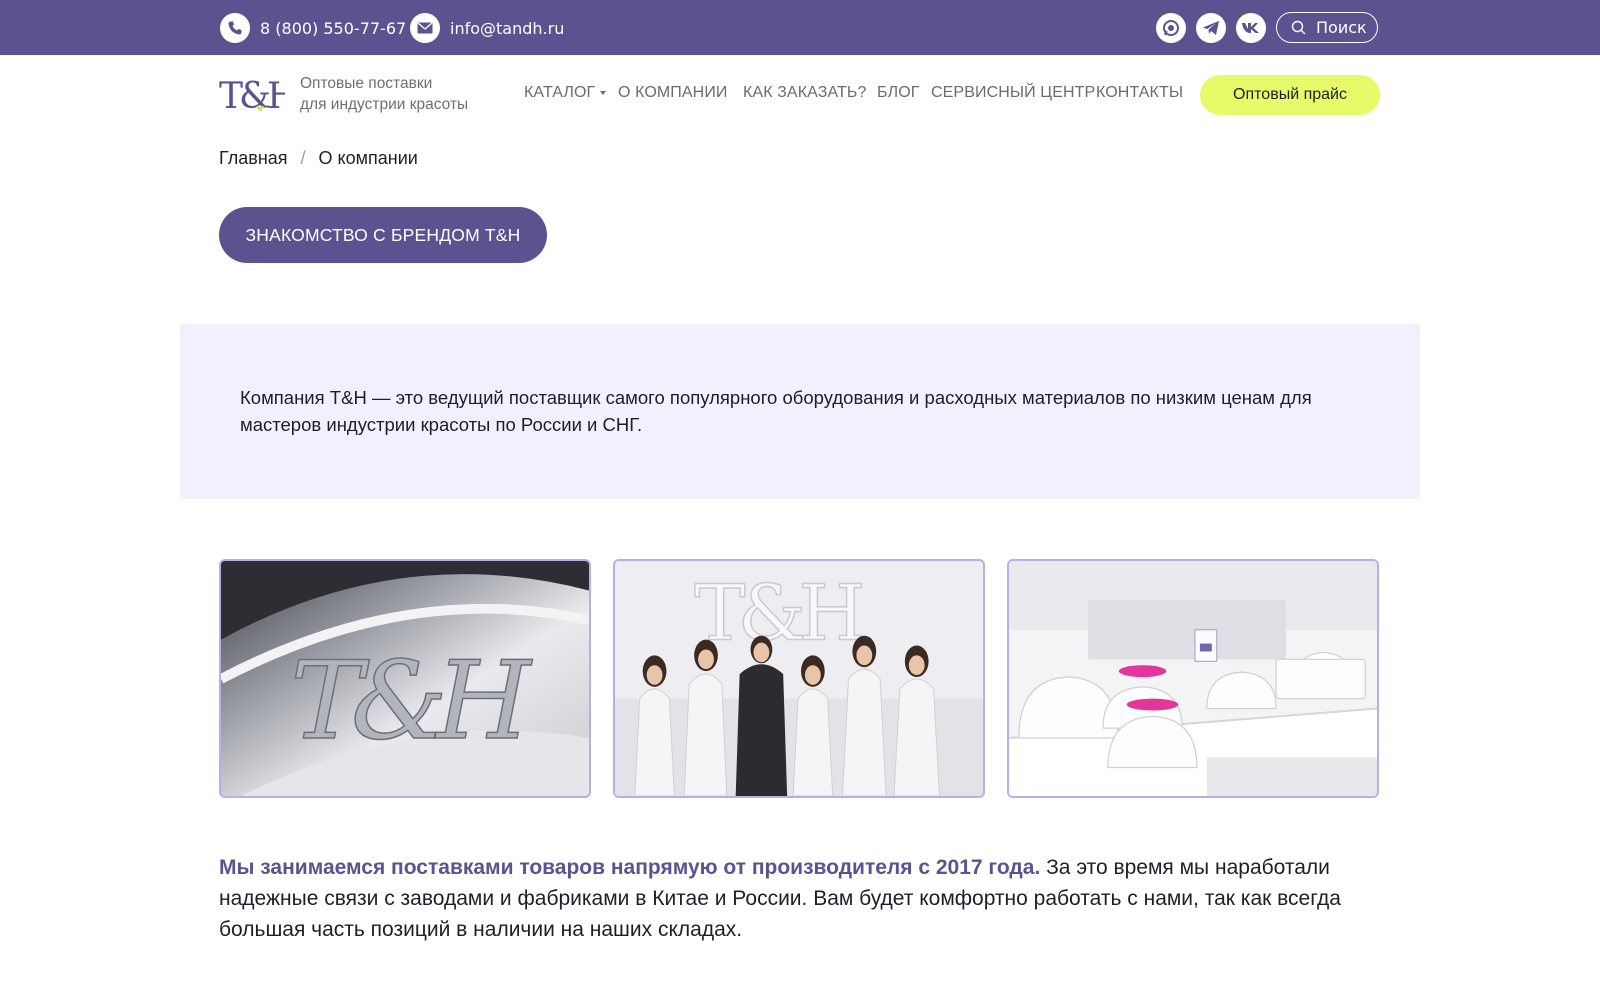 Image resolution: width=1600 pixels, height=988 pixels. What do you see at coordinates (799, 678) in the screenshot?
I see `team-photo: T&H` at bounding box center [799, 678].